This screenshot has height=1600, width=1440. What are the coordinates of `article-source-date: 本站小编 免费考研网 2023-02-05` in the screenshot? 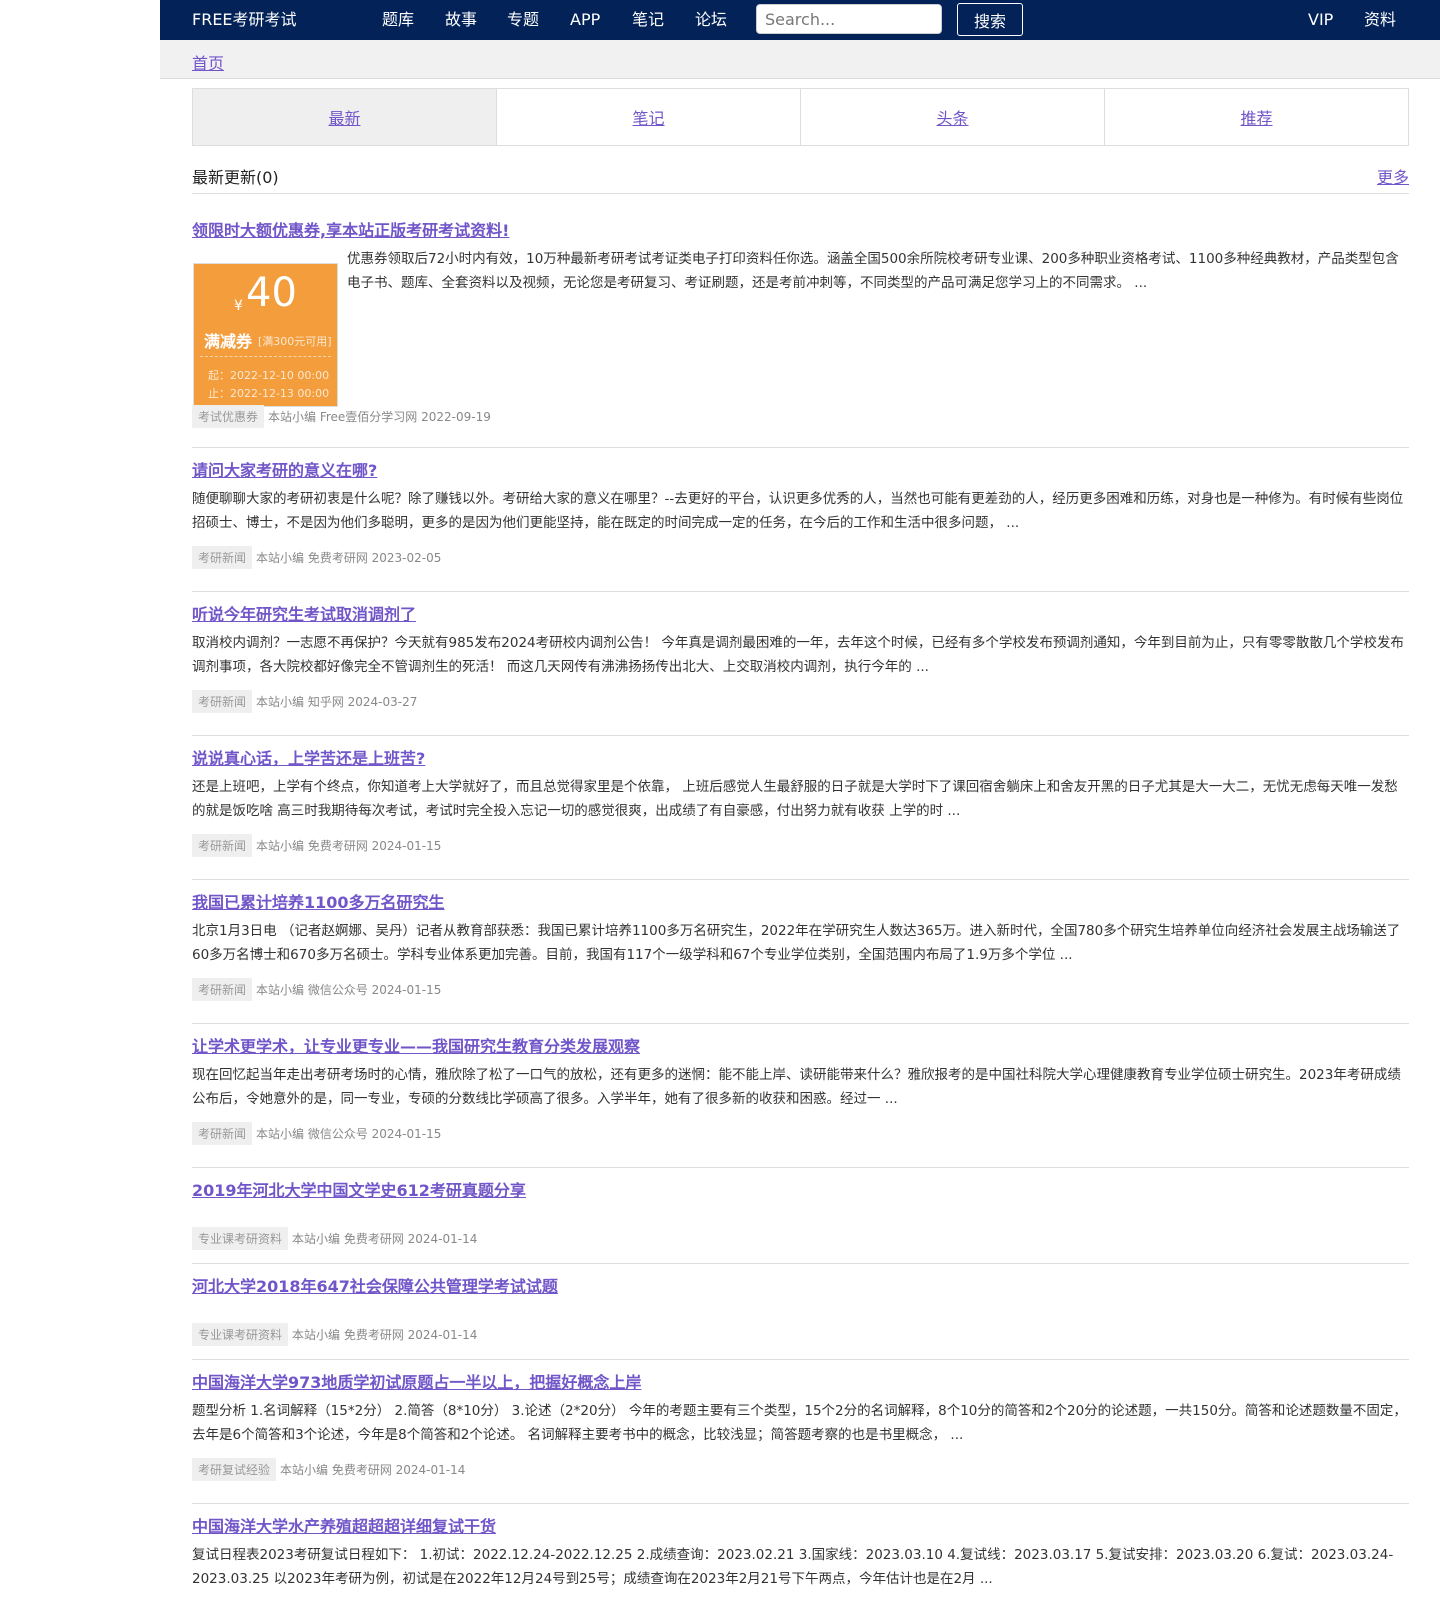 It's located at (349, 558).